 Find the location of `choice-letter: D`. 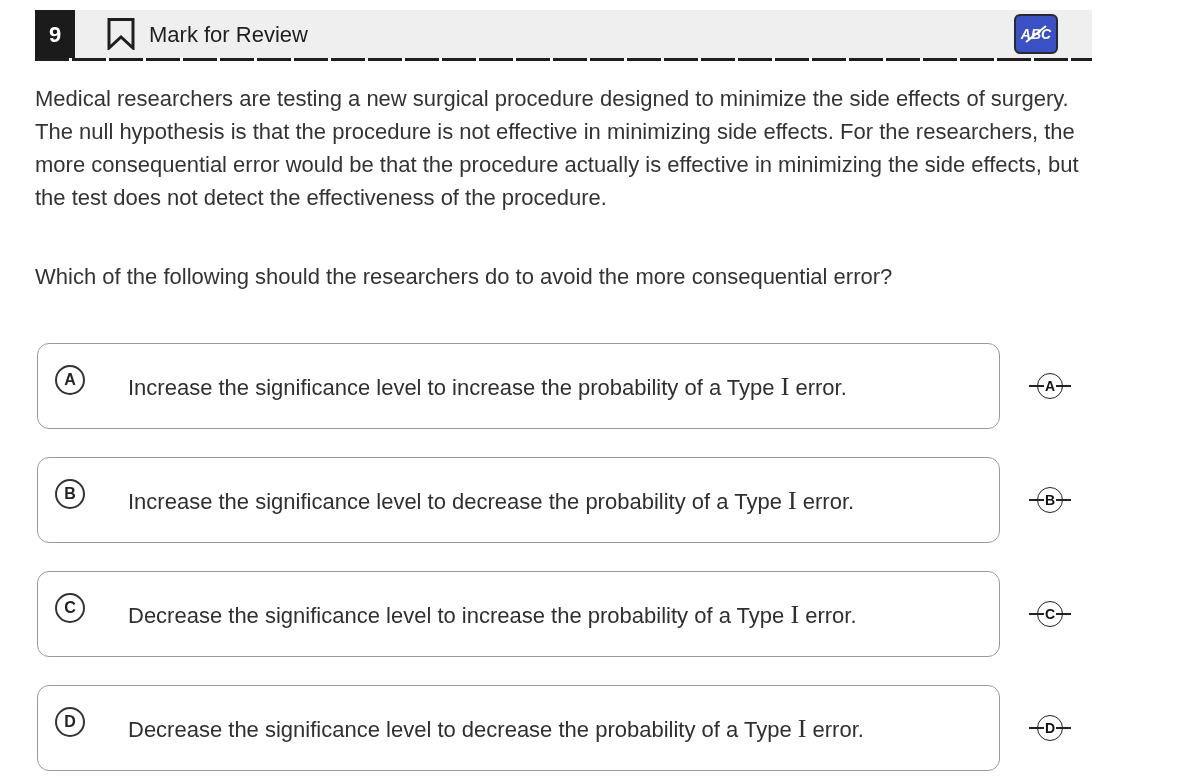

choice-letter: D is located at coordinates (70, 722).